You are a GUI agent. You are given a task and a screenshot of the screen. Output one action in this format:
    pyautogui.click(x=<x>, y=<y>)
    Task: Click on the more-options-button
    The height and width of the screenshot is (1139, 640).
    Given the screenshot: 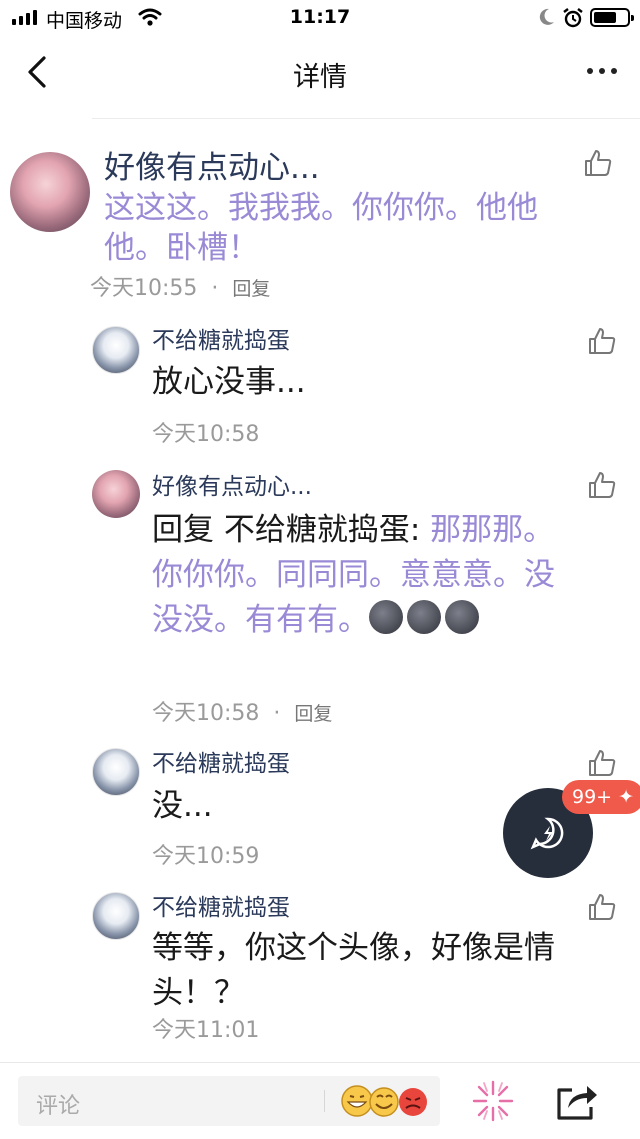 What is the action you would take?
    pyautogui.click(x=602, y=71)
    